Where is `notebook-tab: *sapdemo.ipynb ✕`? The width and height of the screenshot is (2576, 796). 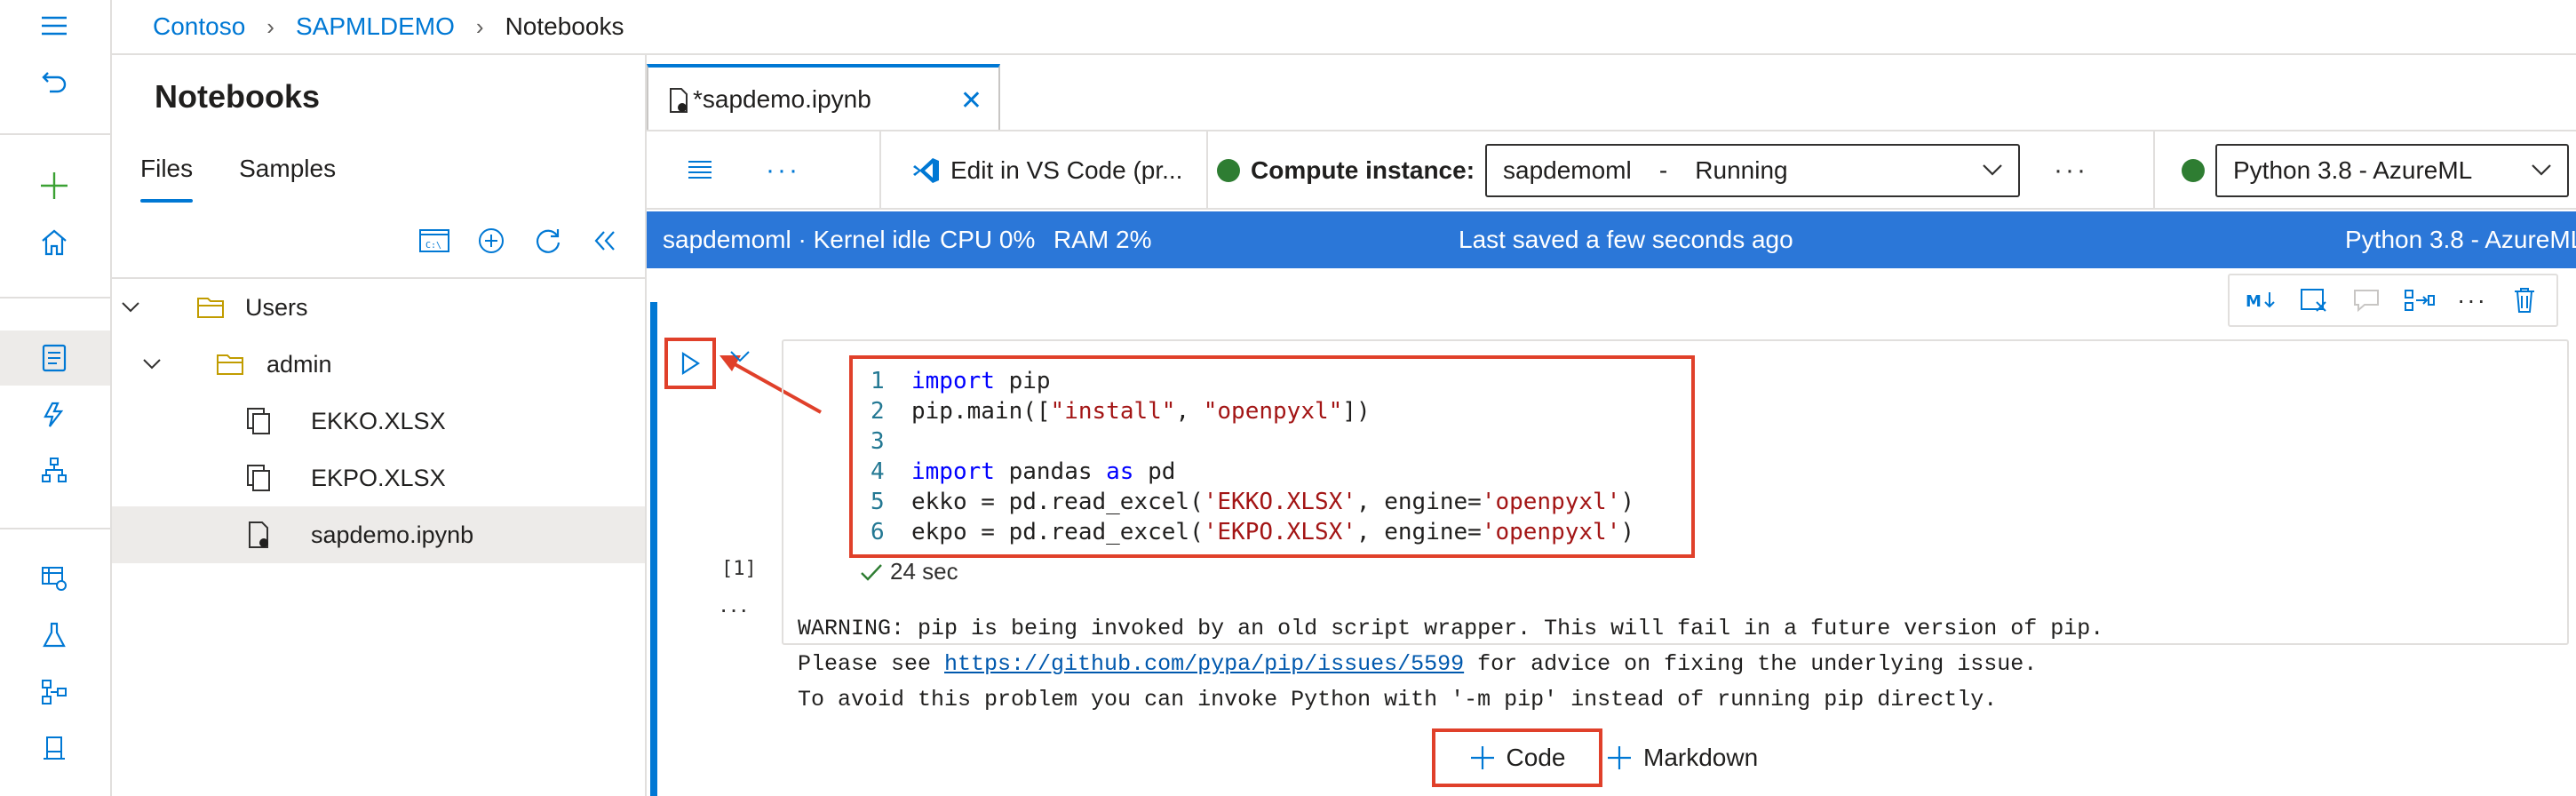 notebook-tab: *sapdemo.ipynb ✕ is located at coordinates (823, 97).